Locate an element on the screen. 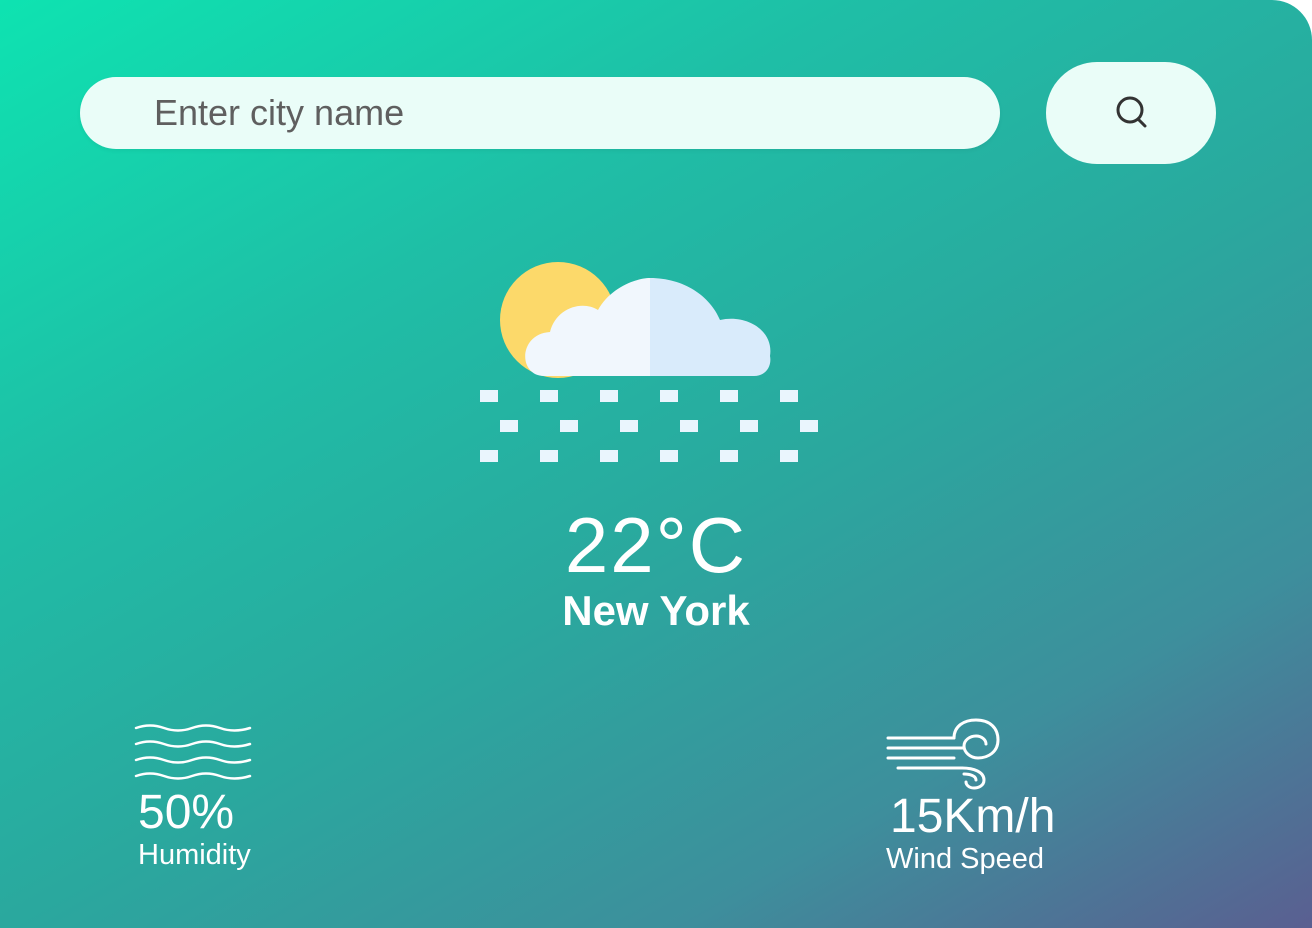 Image resolution: width=1312 pixels, height=928 pixels. wind-speed-label: Wind Speed is located at coordinates (965, 859).